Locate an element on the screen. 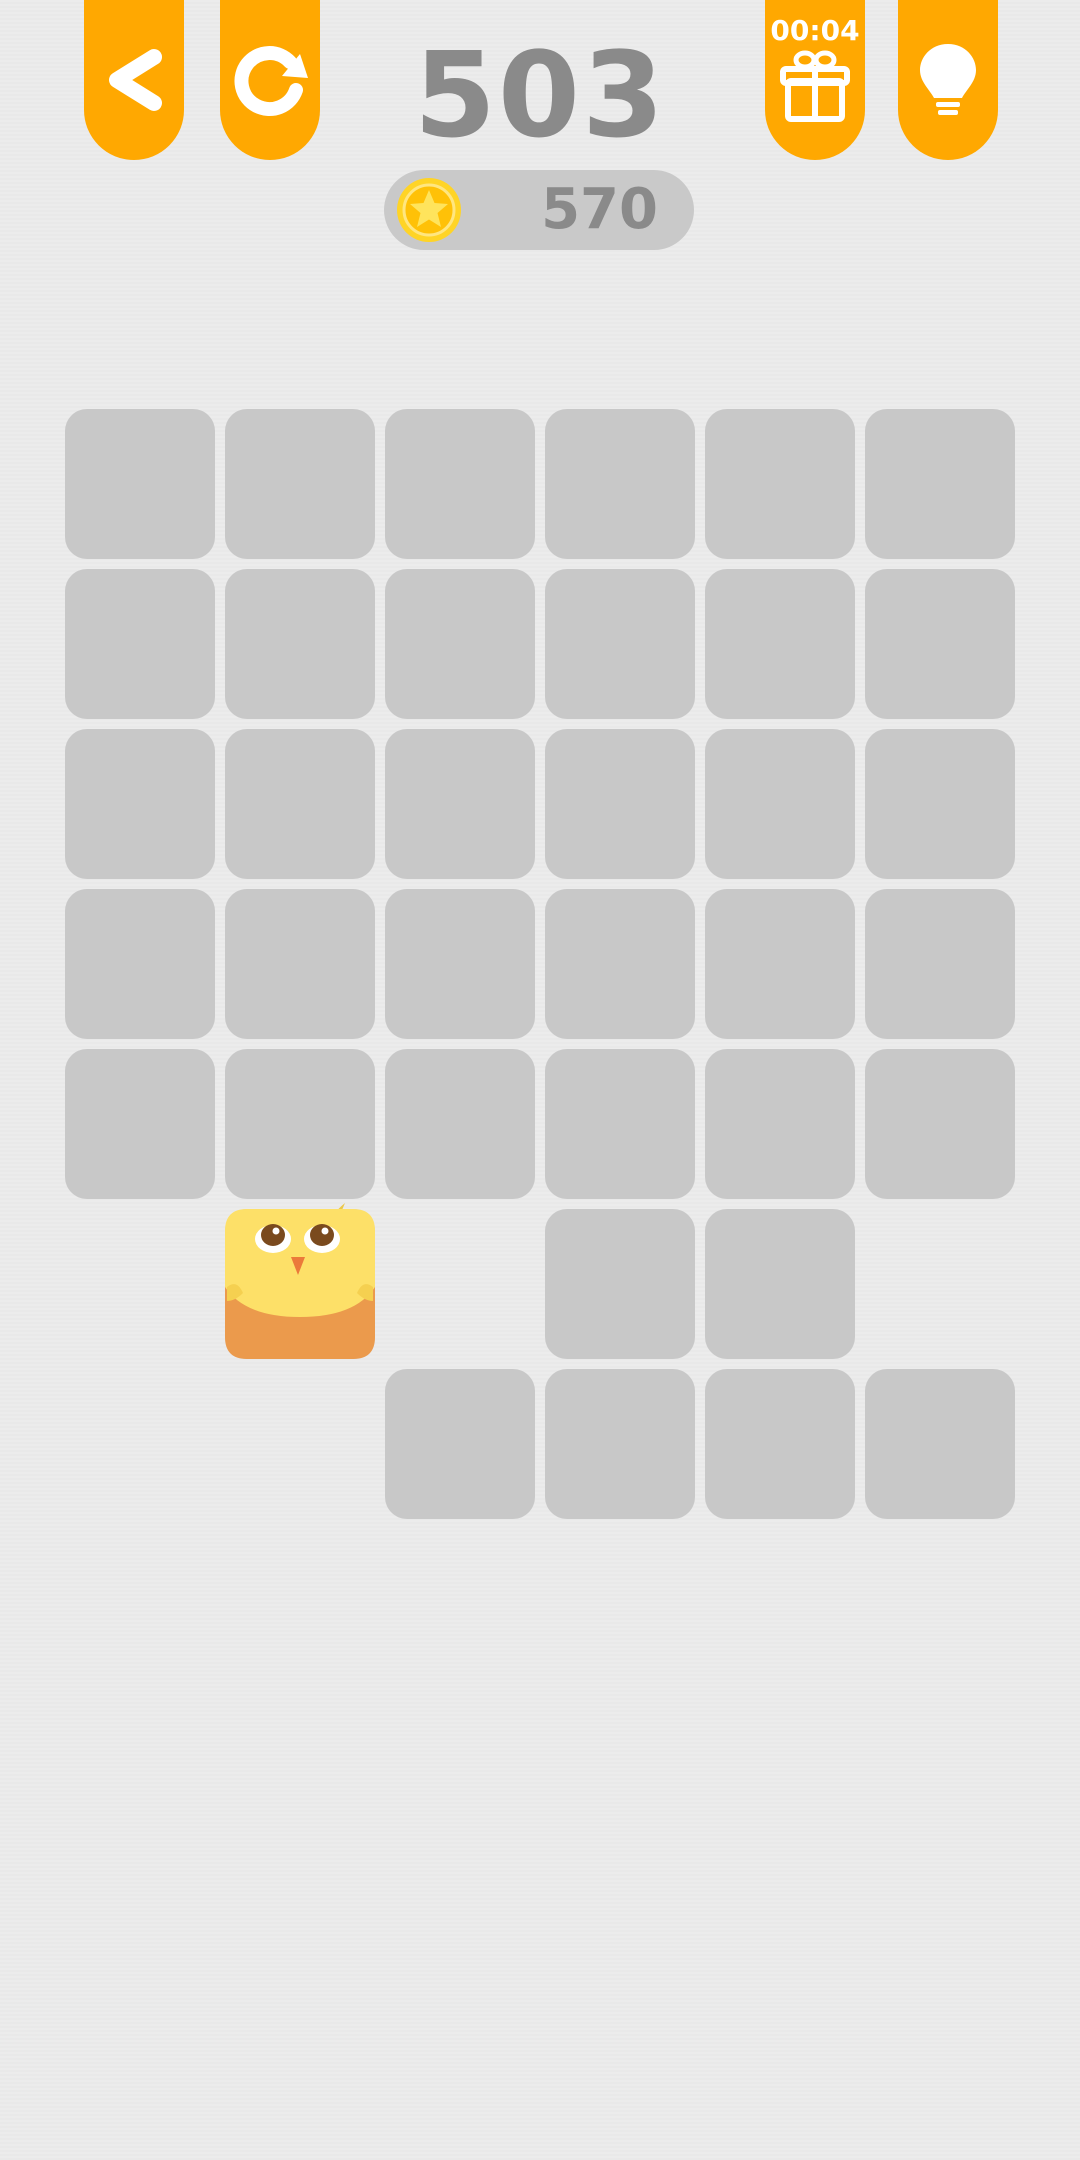 Image resolution: width=1080 pixels, height=2160 pixels. gift-button: 00:04 is located at coordinates (815, 80).